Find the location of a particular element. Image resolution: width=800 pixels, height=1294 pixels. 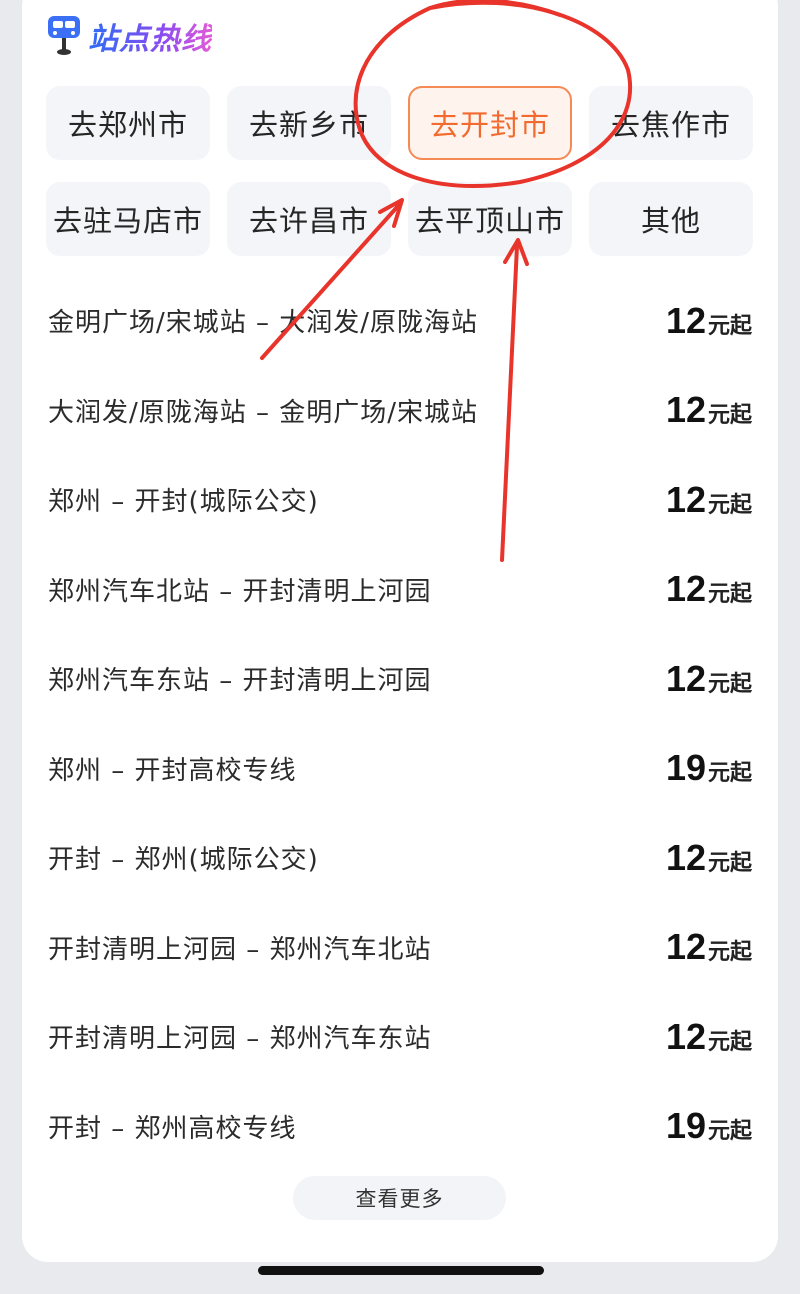

tag-xuchang: 去许昌市 is located at coordinates (309, 219).